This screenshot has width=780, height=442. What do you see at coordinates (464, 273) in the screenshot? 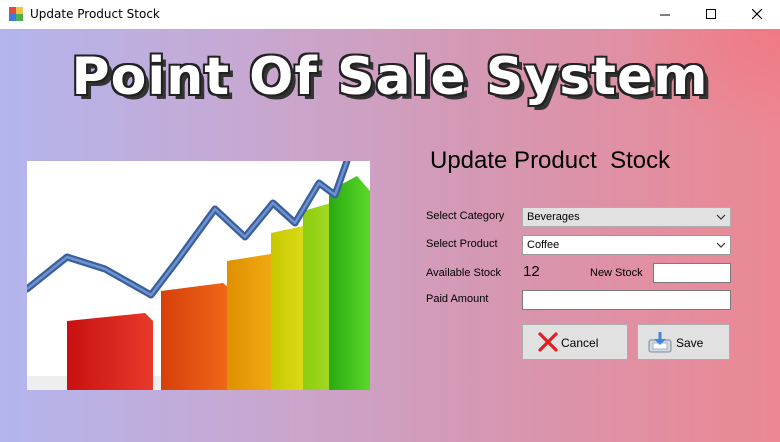
I see `available-stock-label: Available Stock` at bounding box center [464, 273].